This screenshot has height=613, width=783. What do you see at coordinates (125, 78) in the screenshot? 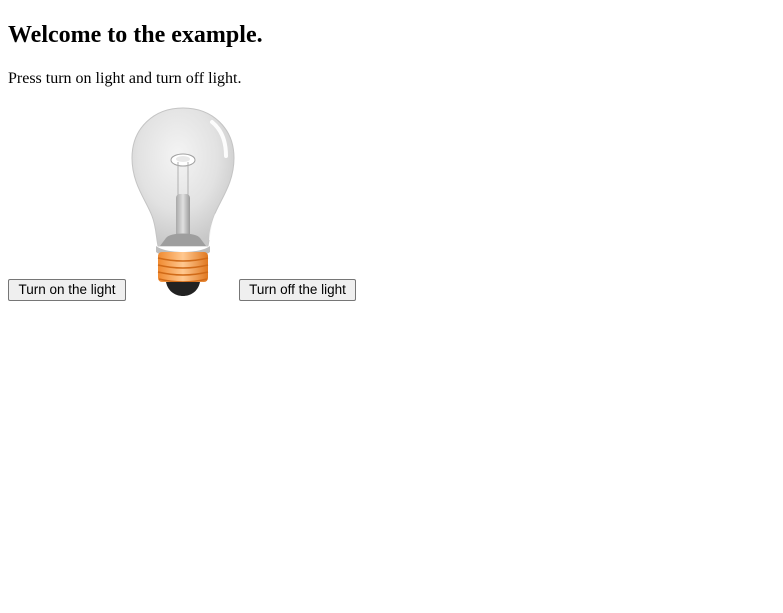
I see `instructions-text: Press turn on light and turn off light.` at bounding box center [125, 78].